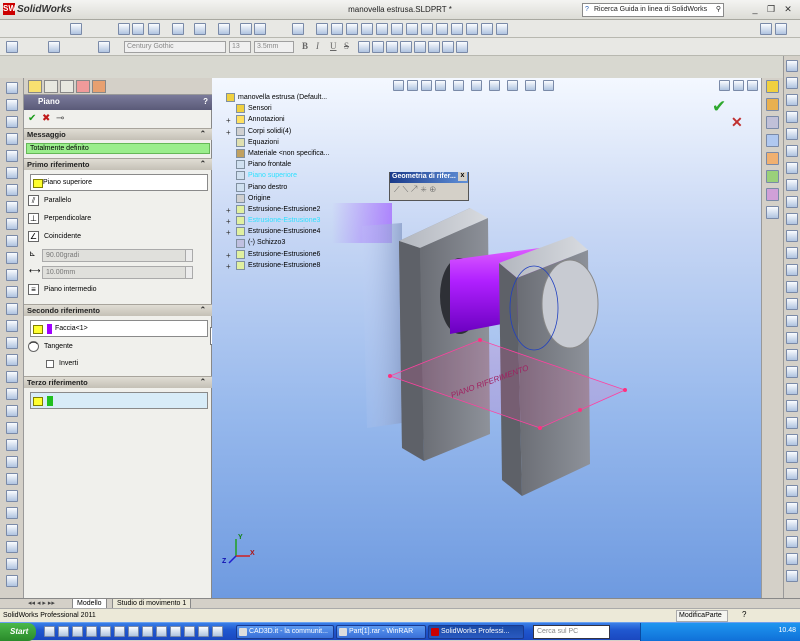 The height and width of the screenshot is (641, 800). Describe the element at coordinates (772, 140) in the screenshot. I see `search-results-icon` at that location.